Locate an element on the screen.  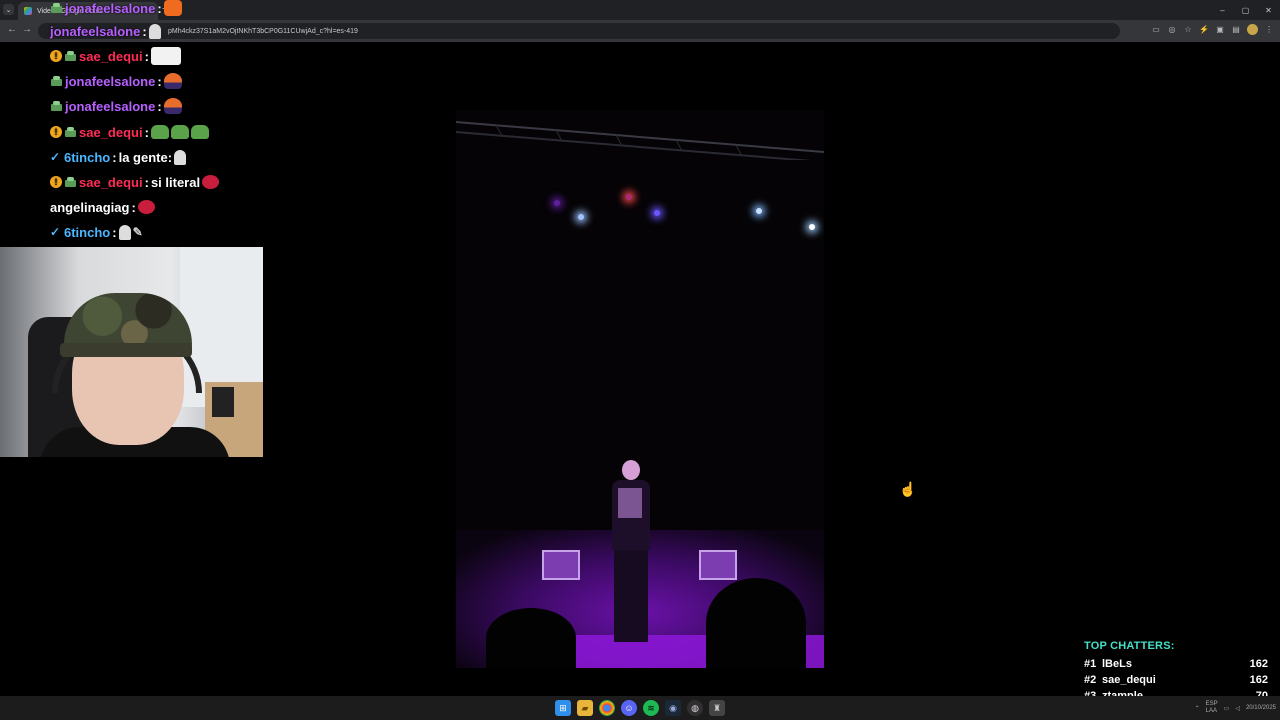
forward-button: → is located at coordinates (27, 29).